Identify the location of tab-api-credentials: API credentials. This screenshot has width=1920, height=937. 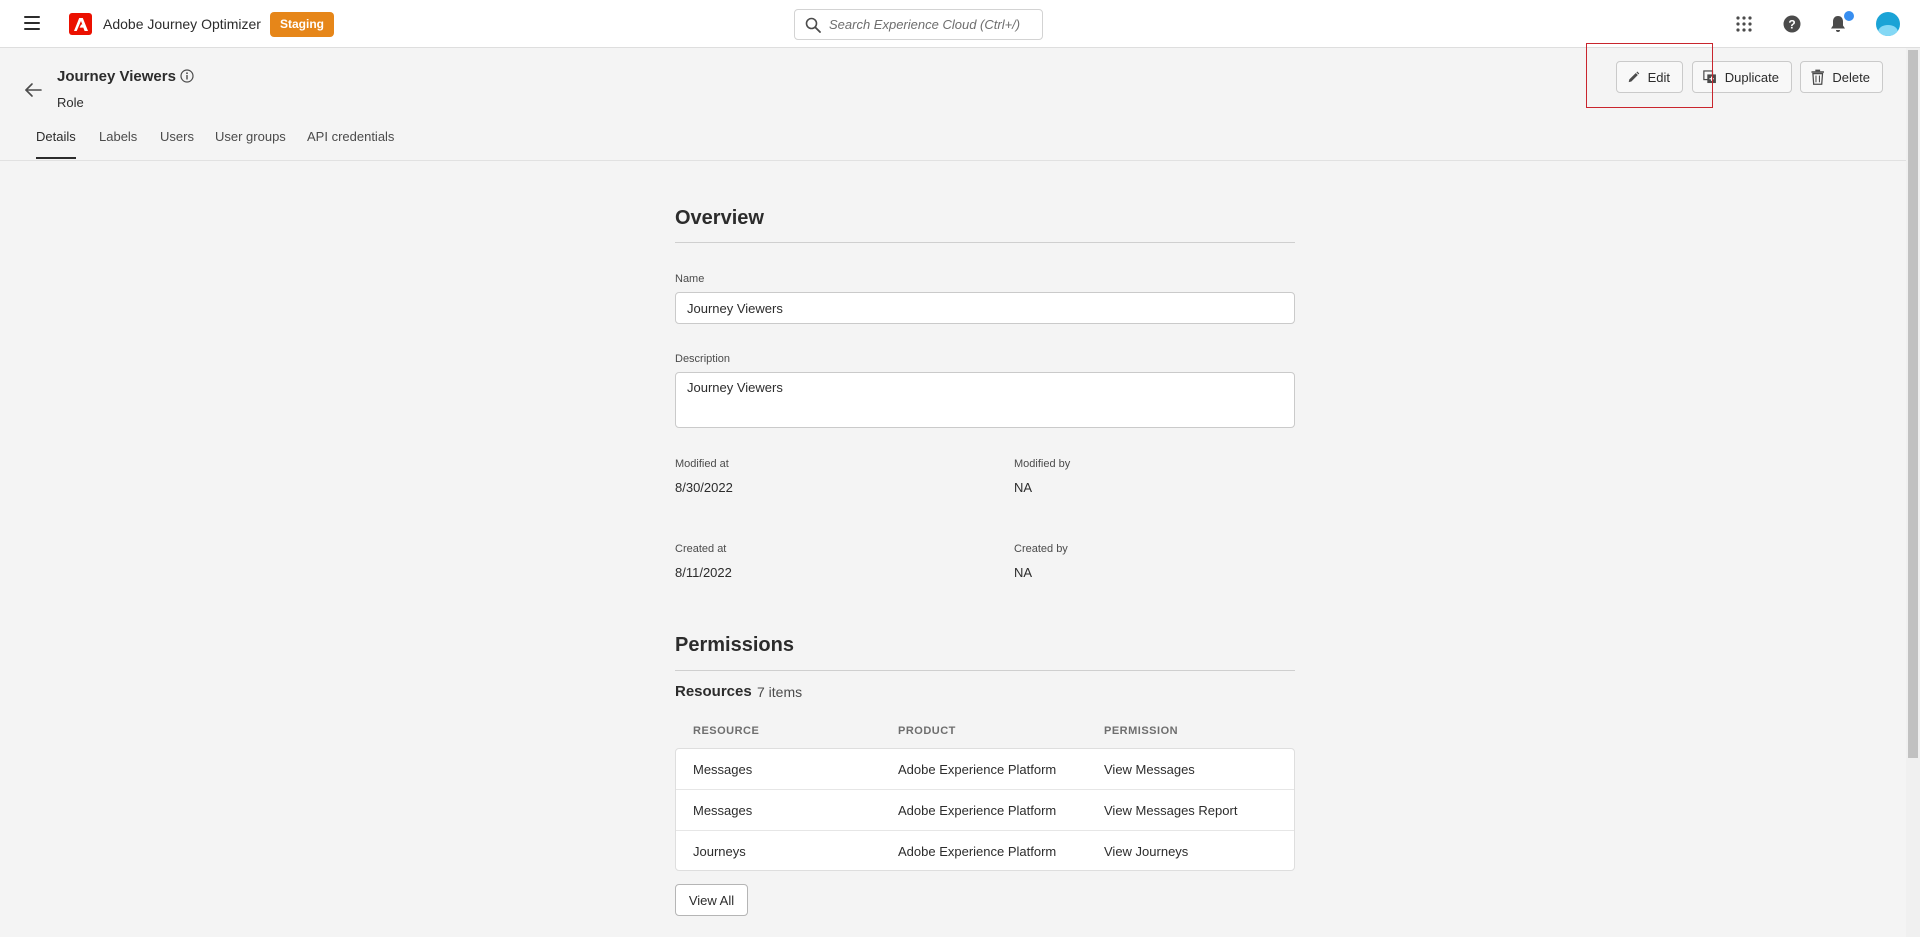
(350, 143).